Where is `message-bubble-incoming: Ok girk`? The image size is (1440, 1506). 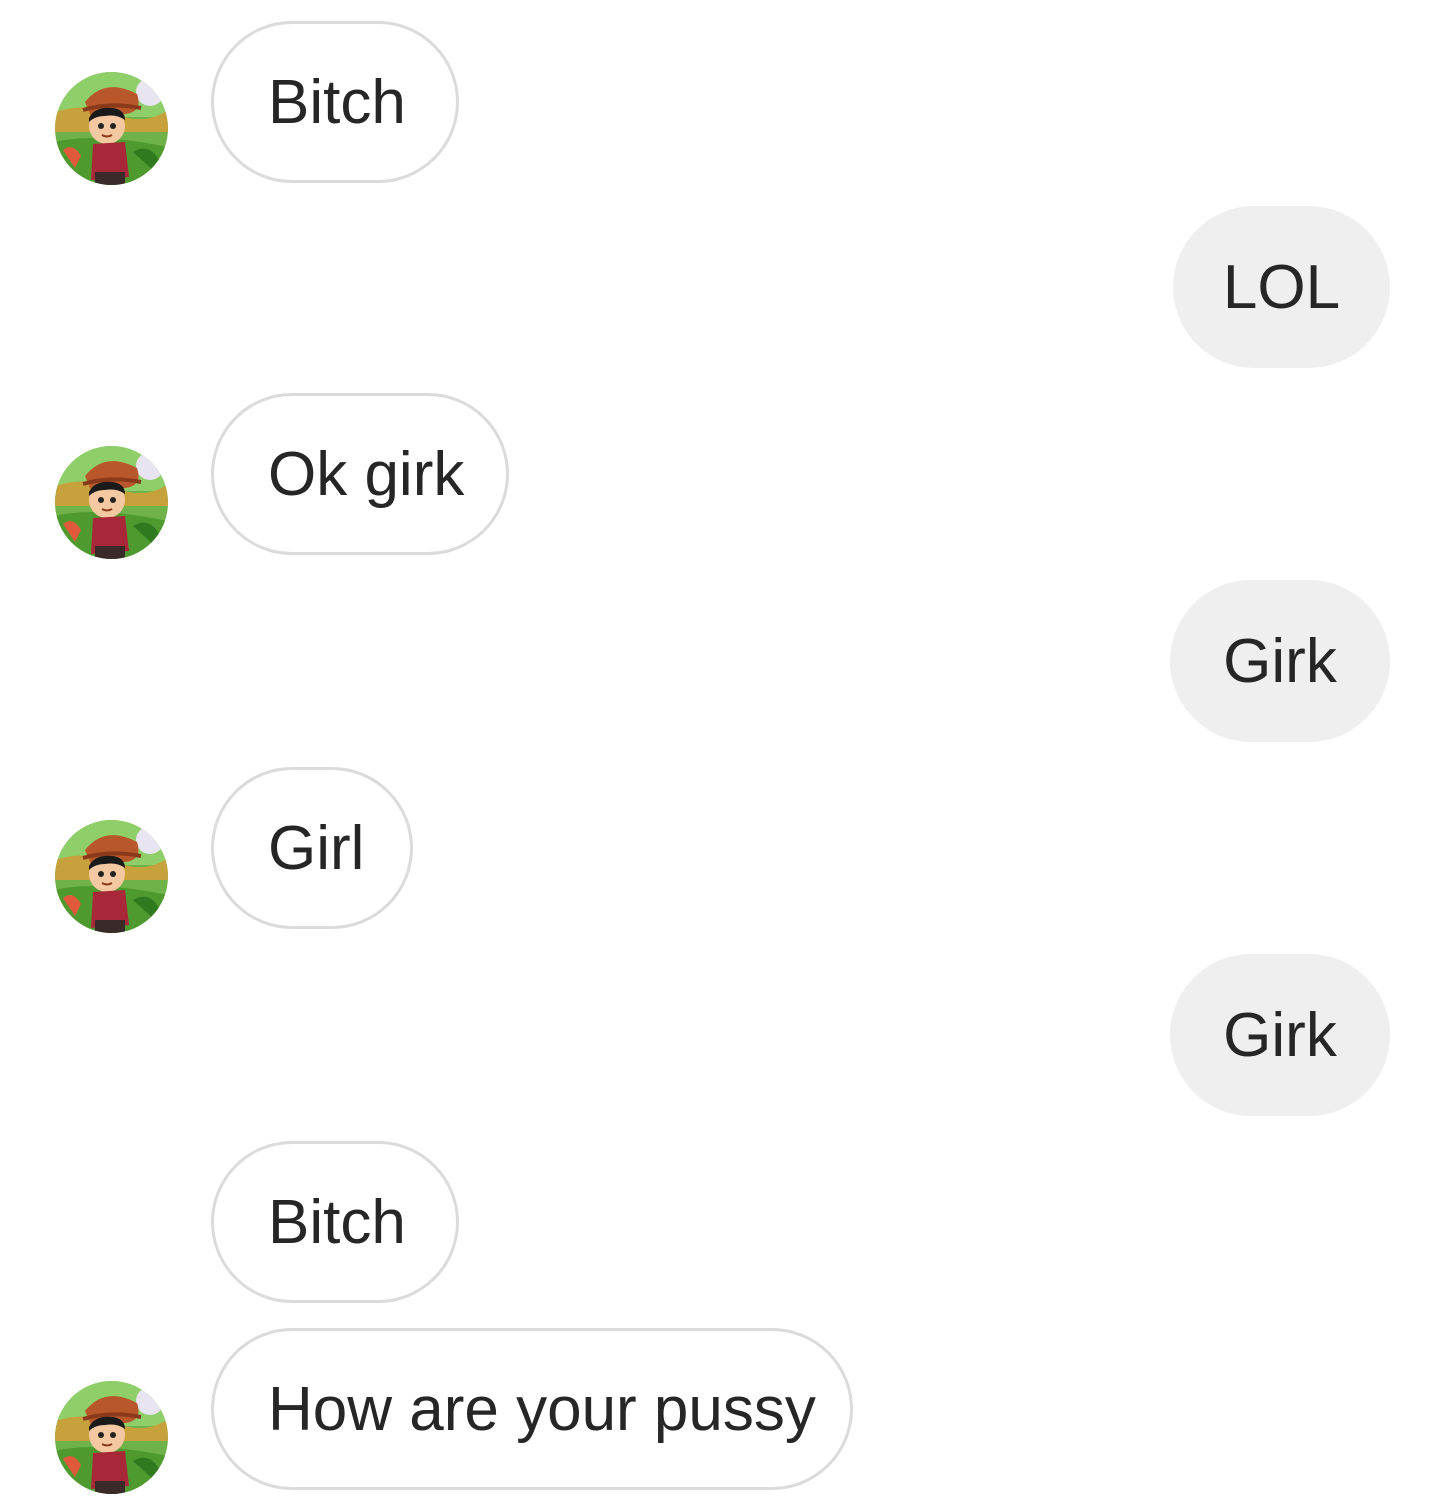 message-bubble-incoming: Ok girk is located at coordinates (360, 474).